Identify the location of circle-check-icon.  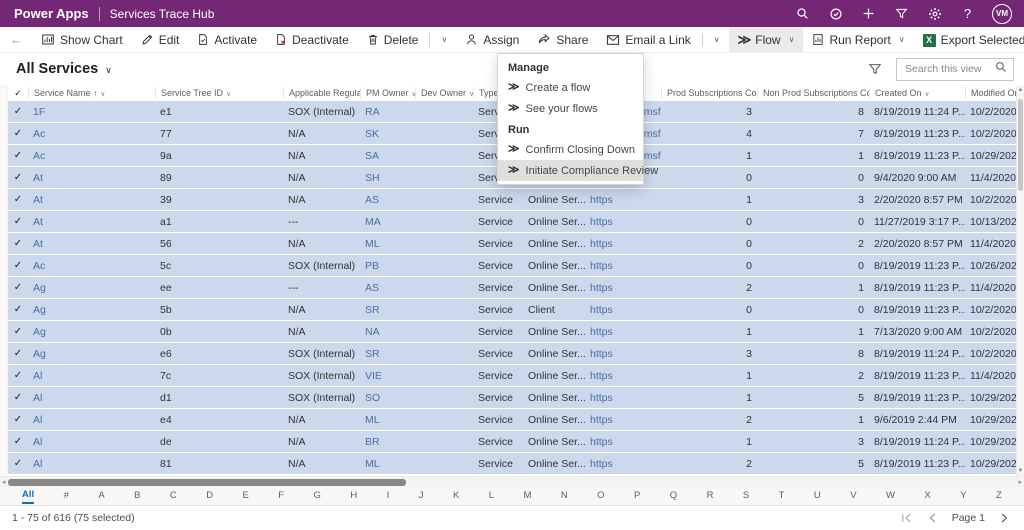
(835, 13).